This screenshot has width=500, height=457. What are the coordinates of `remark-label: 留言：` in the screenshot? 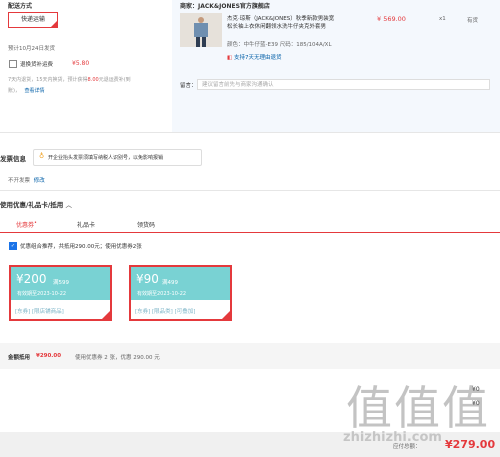 It's located at (188, 86).